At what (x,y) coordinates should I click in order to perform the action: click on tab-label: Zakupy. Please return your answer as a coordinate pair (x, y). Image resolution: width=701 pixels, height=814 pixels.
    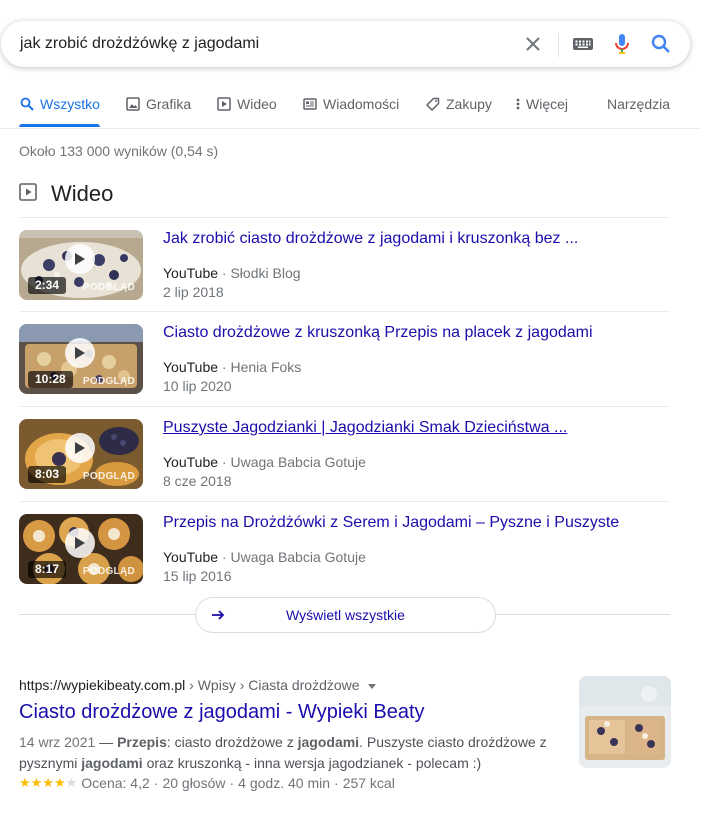
    Looking at the image, I should click on (469, 104).